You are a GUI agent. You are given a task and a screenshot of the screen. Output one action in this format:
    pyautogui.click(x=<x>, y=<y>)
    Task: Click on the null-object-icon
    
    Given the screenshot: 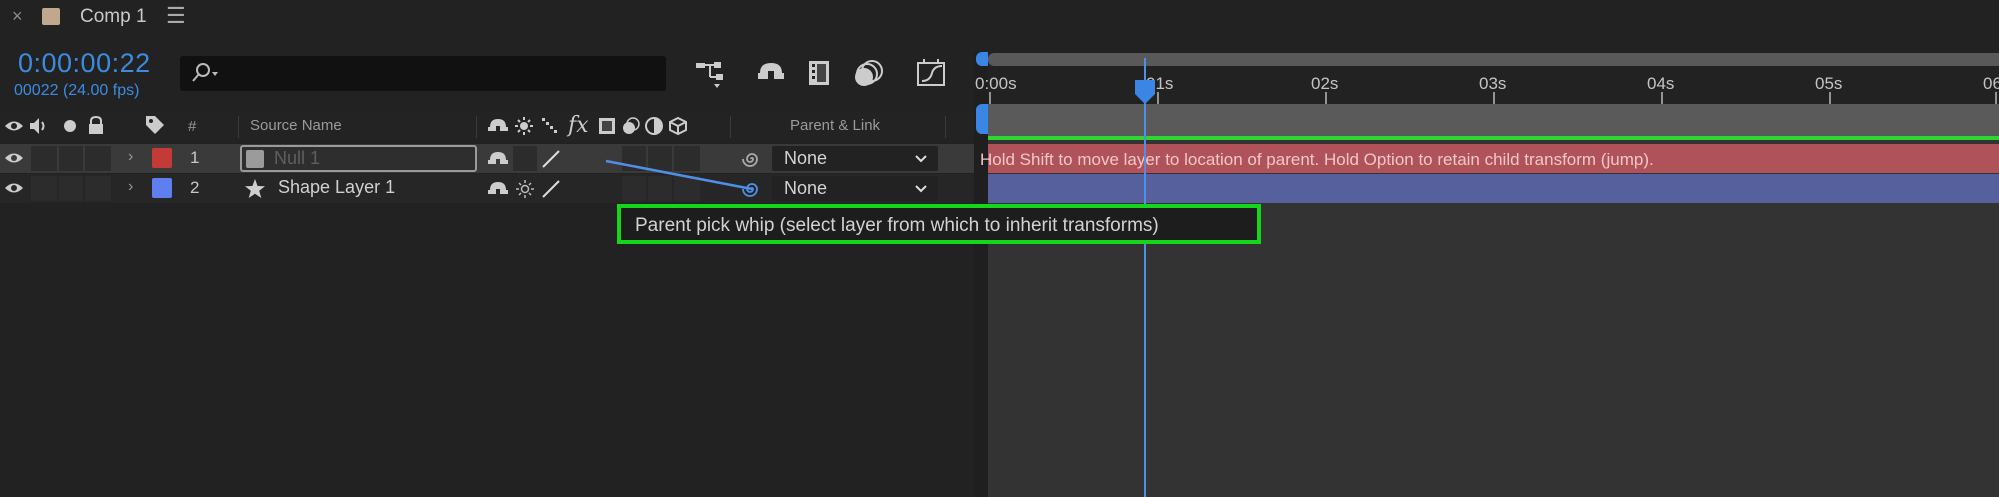 What is the action you would take?
    pyautogui.click(x=255, y=159)
    